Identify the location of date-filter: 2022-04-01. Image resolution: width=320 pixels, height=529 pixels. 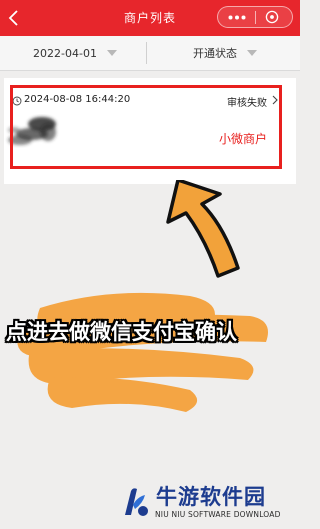
(75, 53).